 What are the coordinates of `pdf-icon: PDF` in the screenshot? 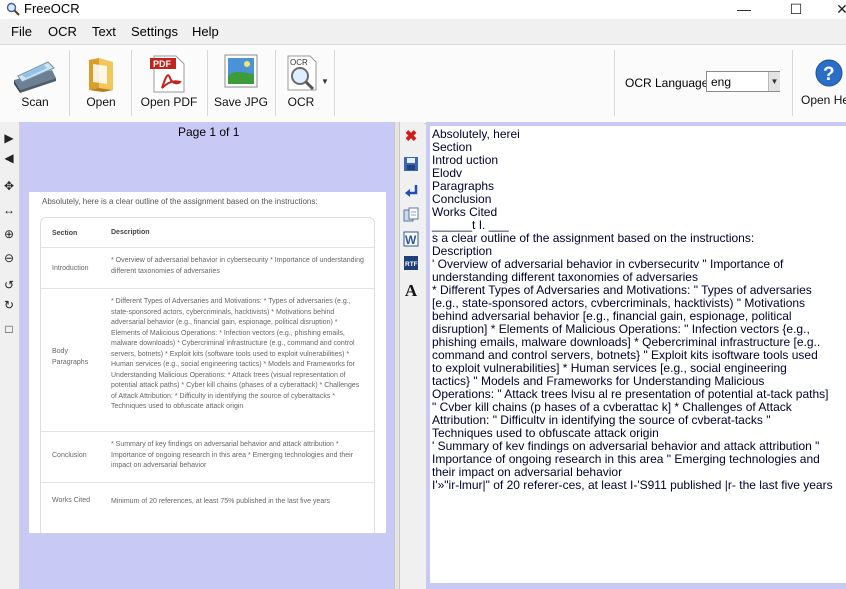 It's located at (167, 74).